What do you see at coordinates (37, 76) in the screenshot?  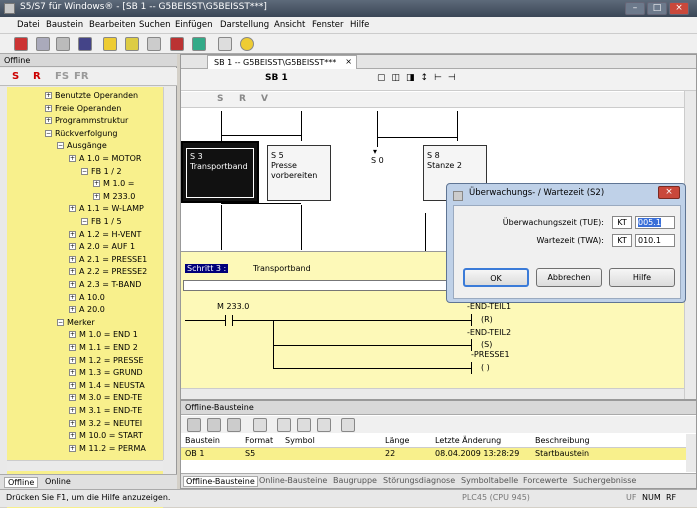 I see `reset-button: R` at bounding box center [37, 76].